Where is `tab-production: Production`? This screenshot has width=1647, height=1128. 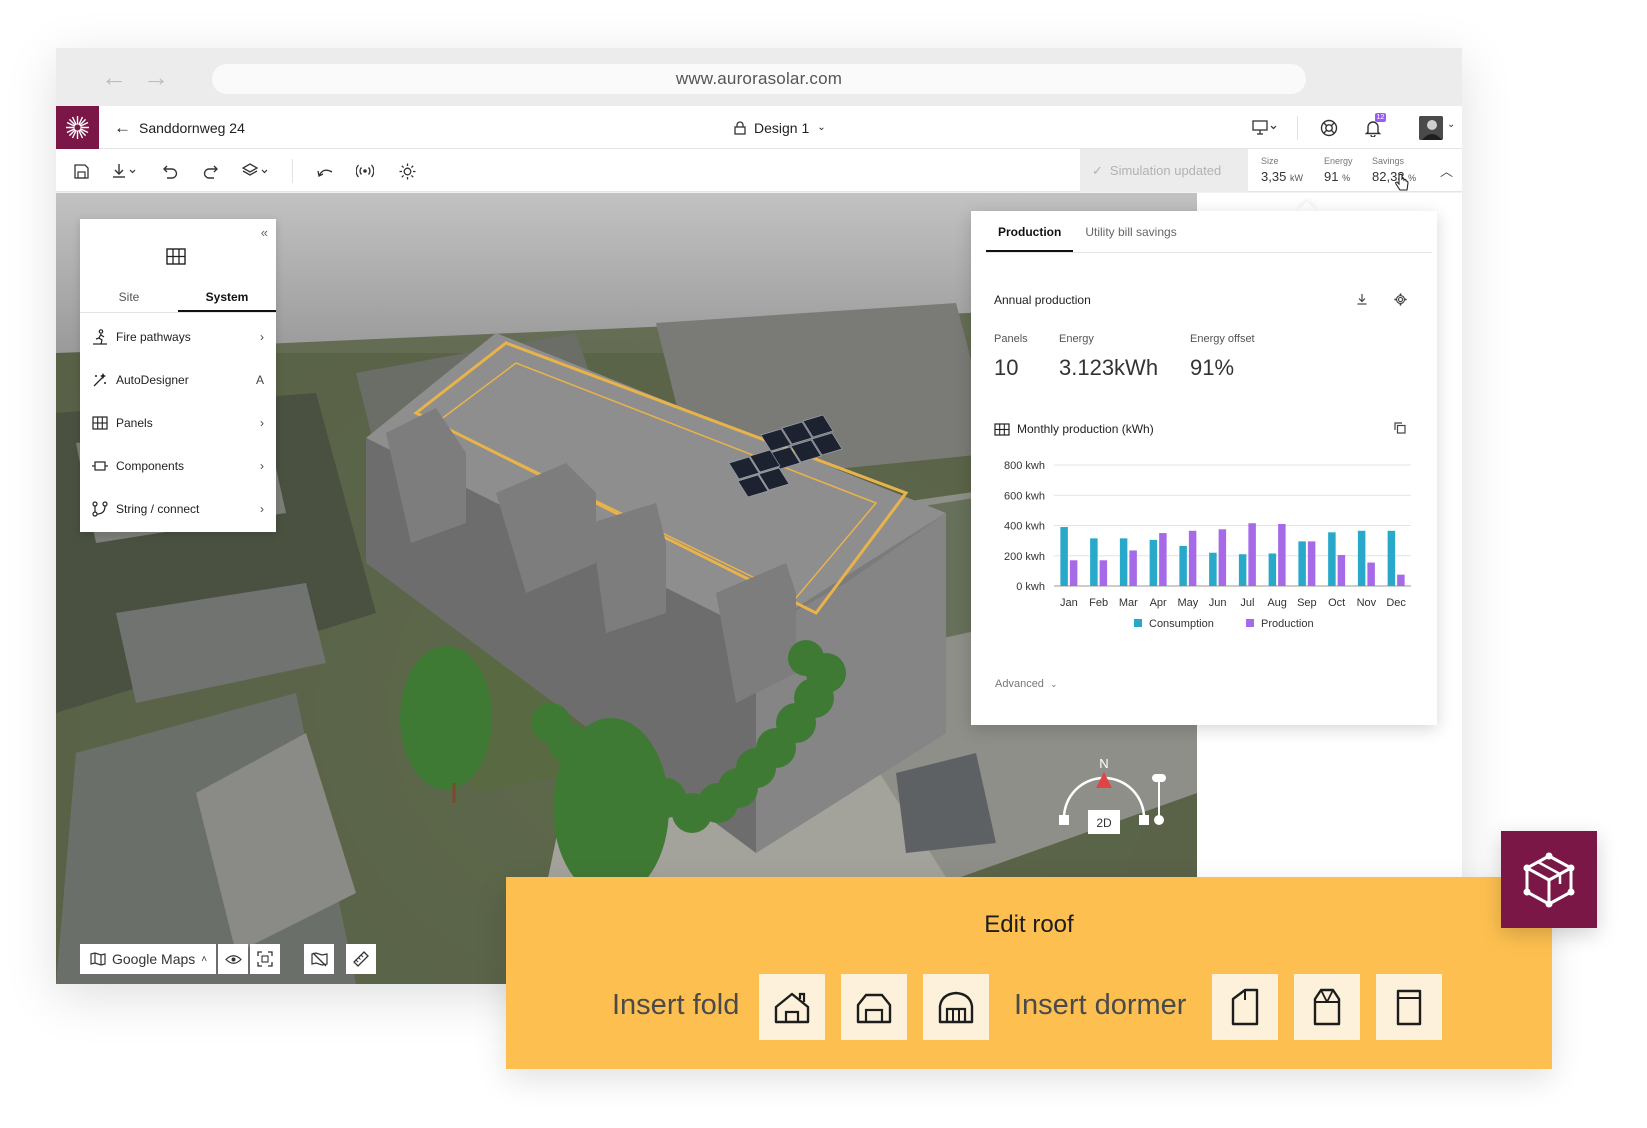 tab-production: Production is located at coordinates (1030, 231).